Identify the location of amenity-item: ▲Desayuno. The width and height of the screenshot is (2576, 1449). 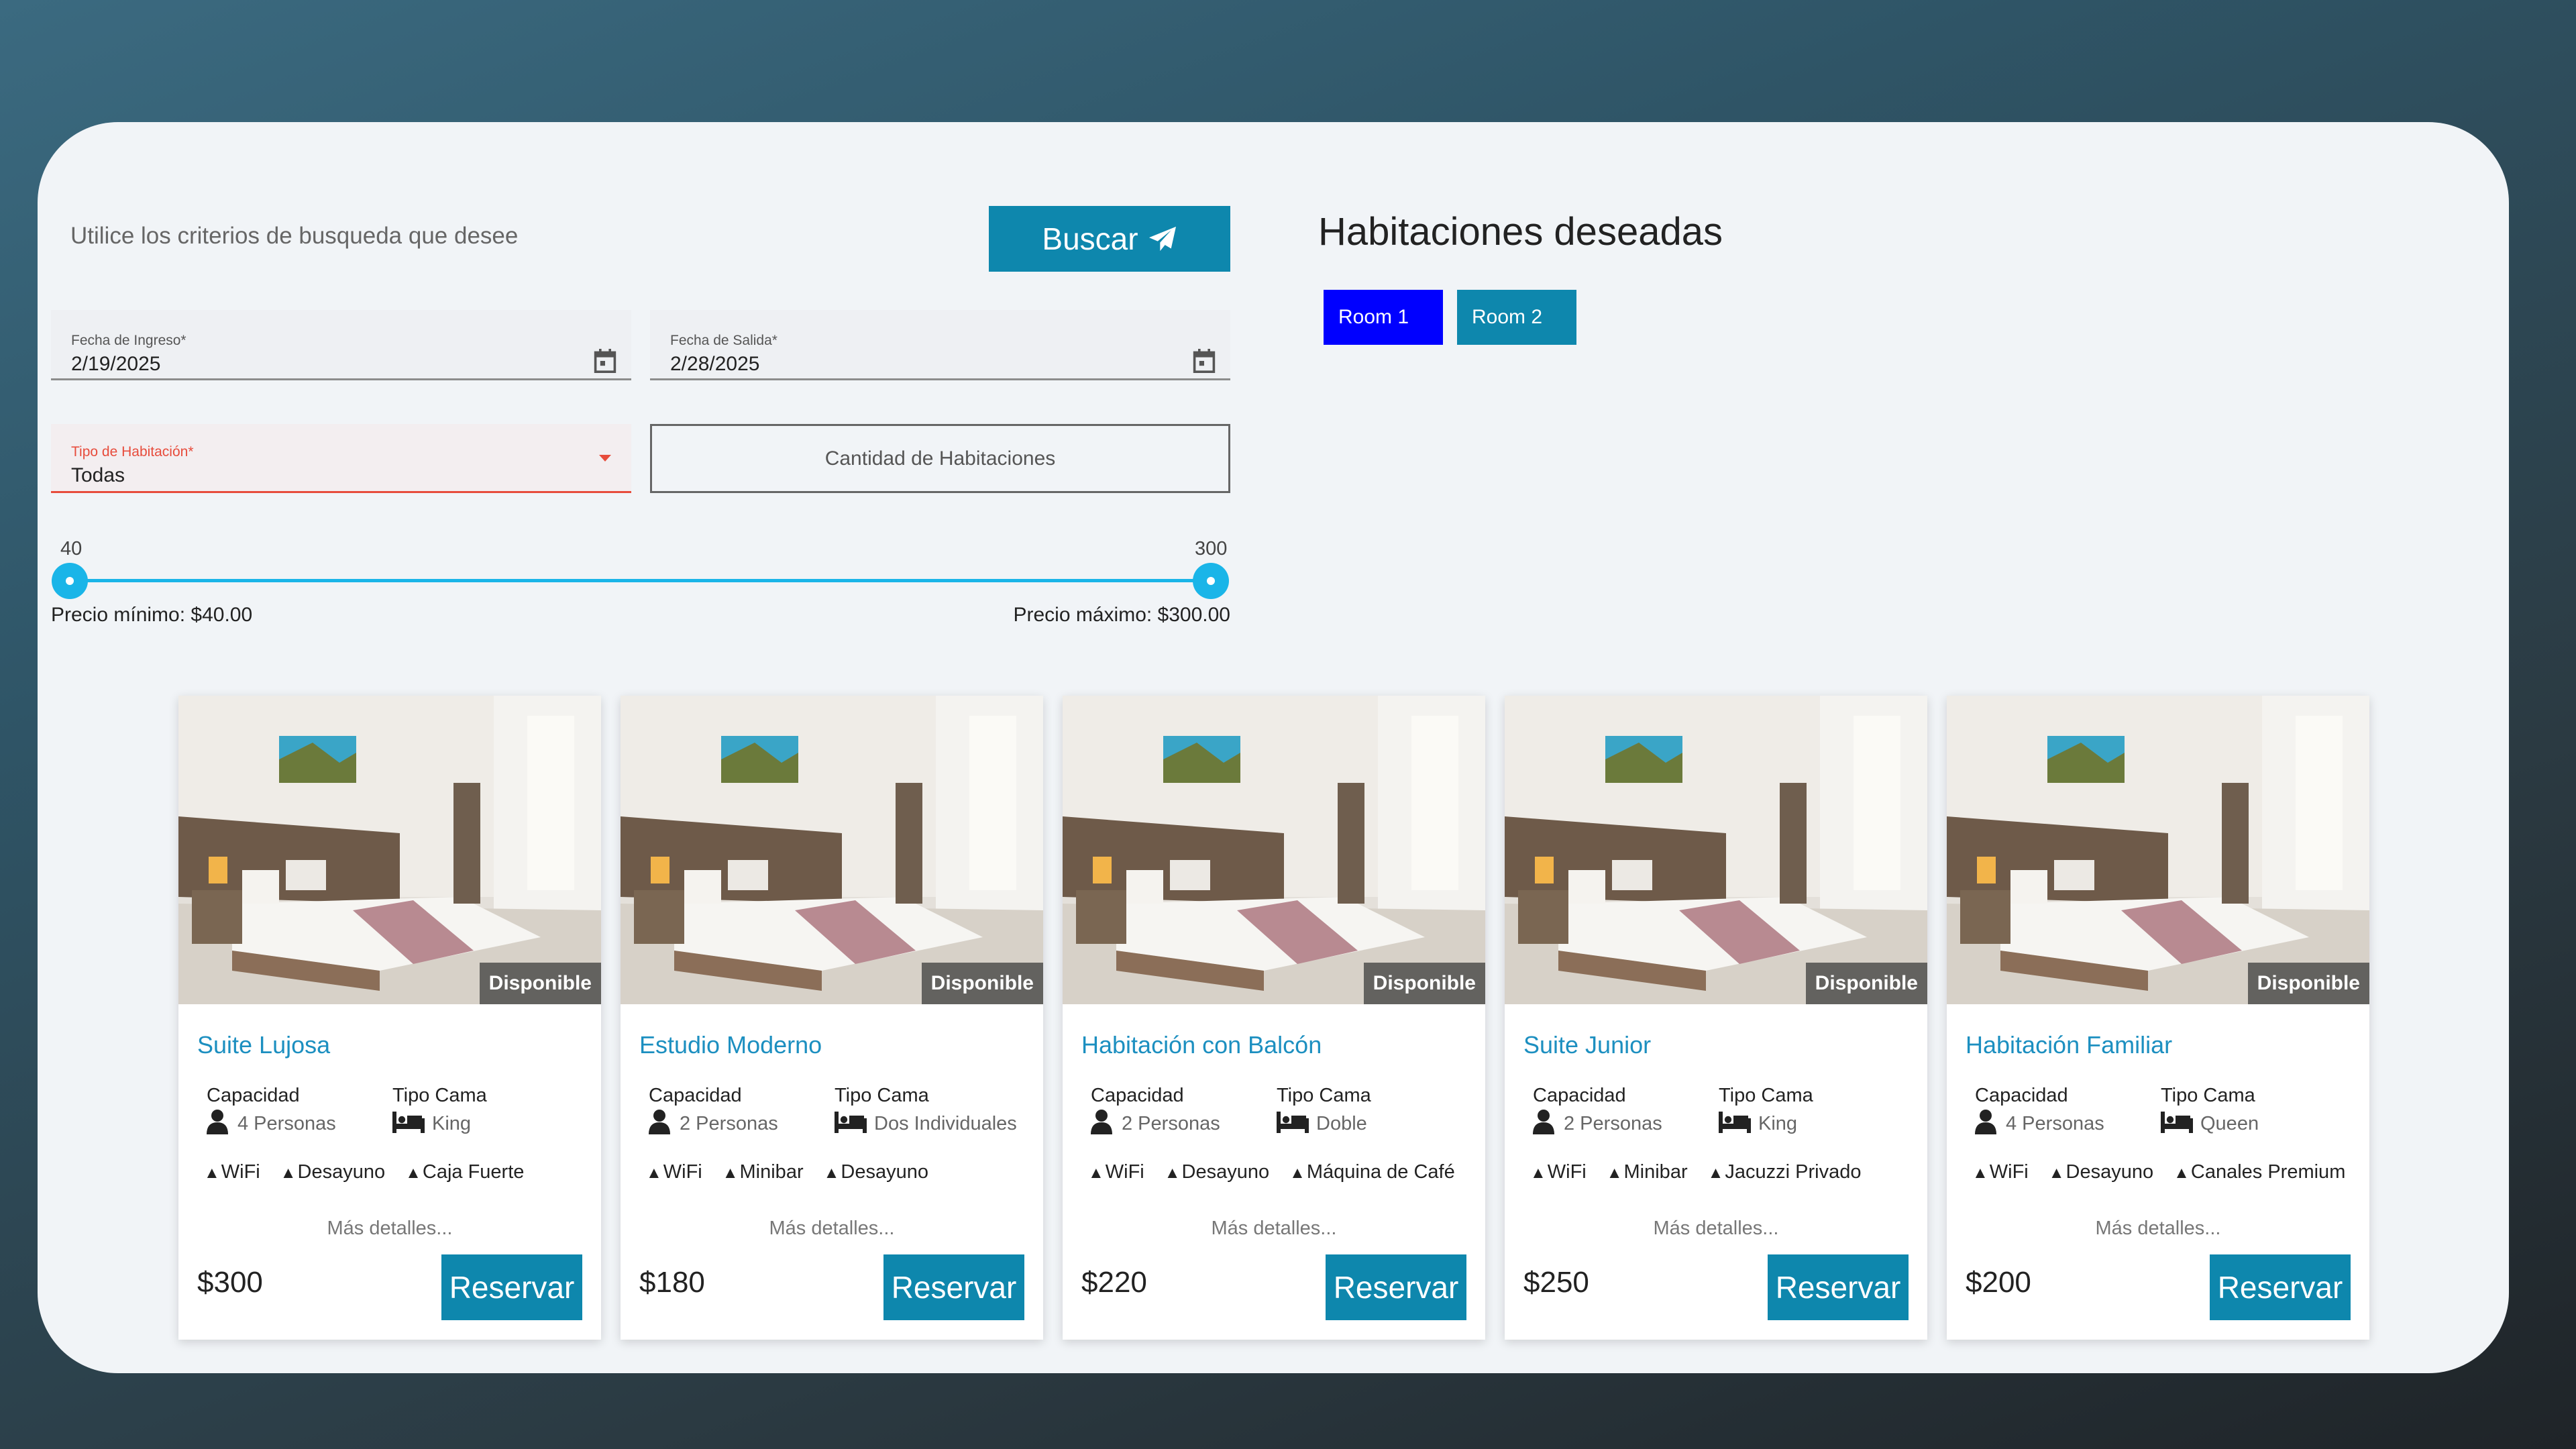
(2101, 1172).